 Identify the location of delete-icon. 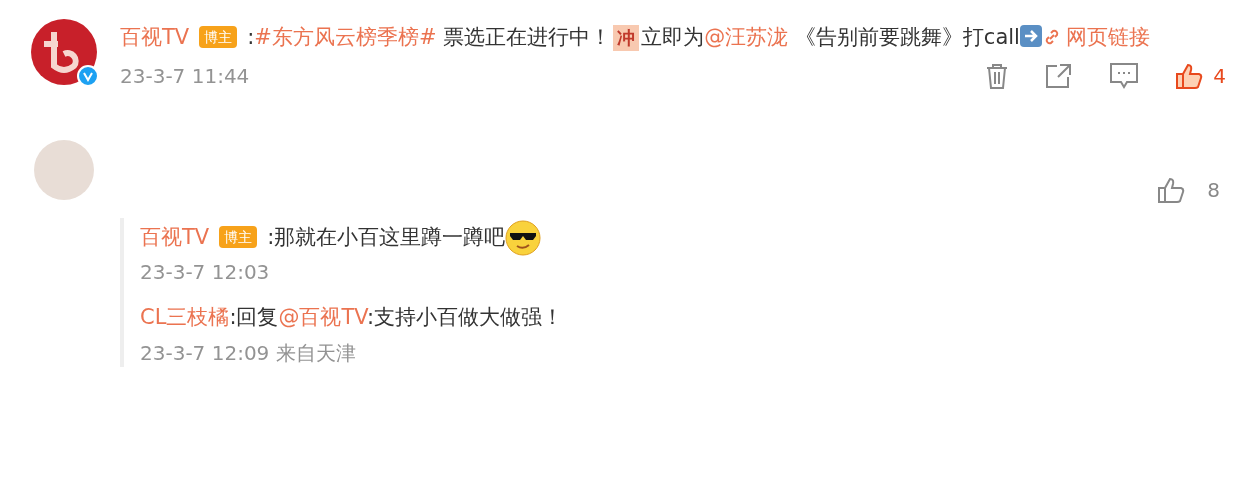
(997, 76).